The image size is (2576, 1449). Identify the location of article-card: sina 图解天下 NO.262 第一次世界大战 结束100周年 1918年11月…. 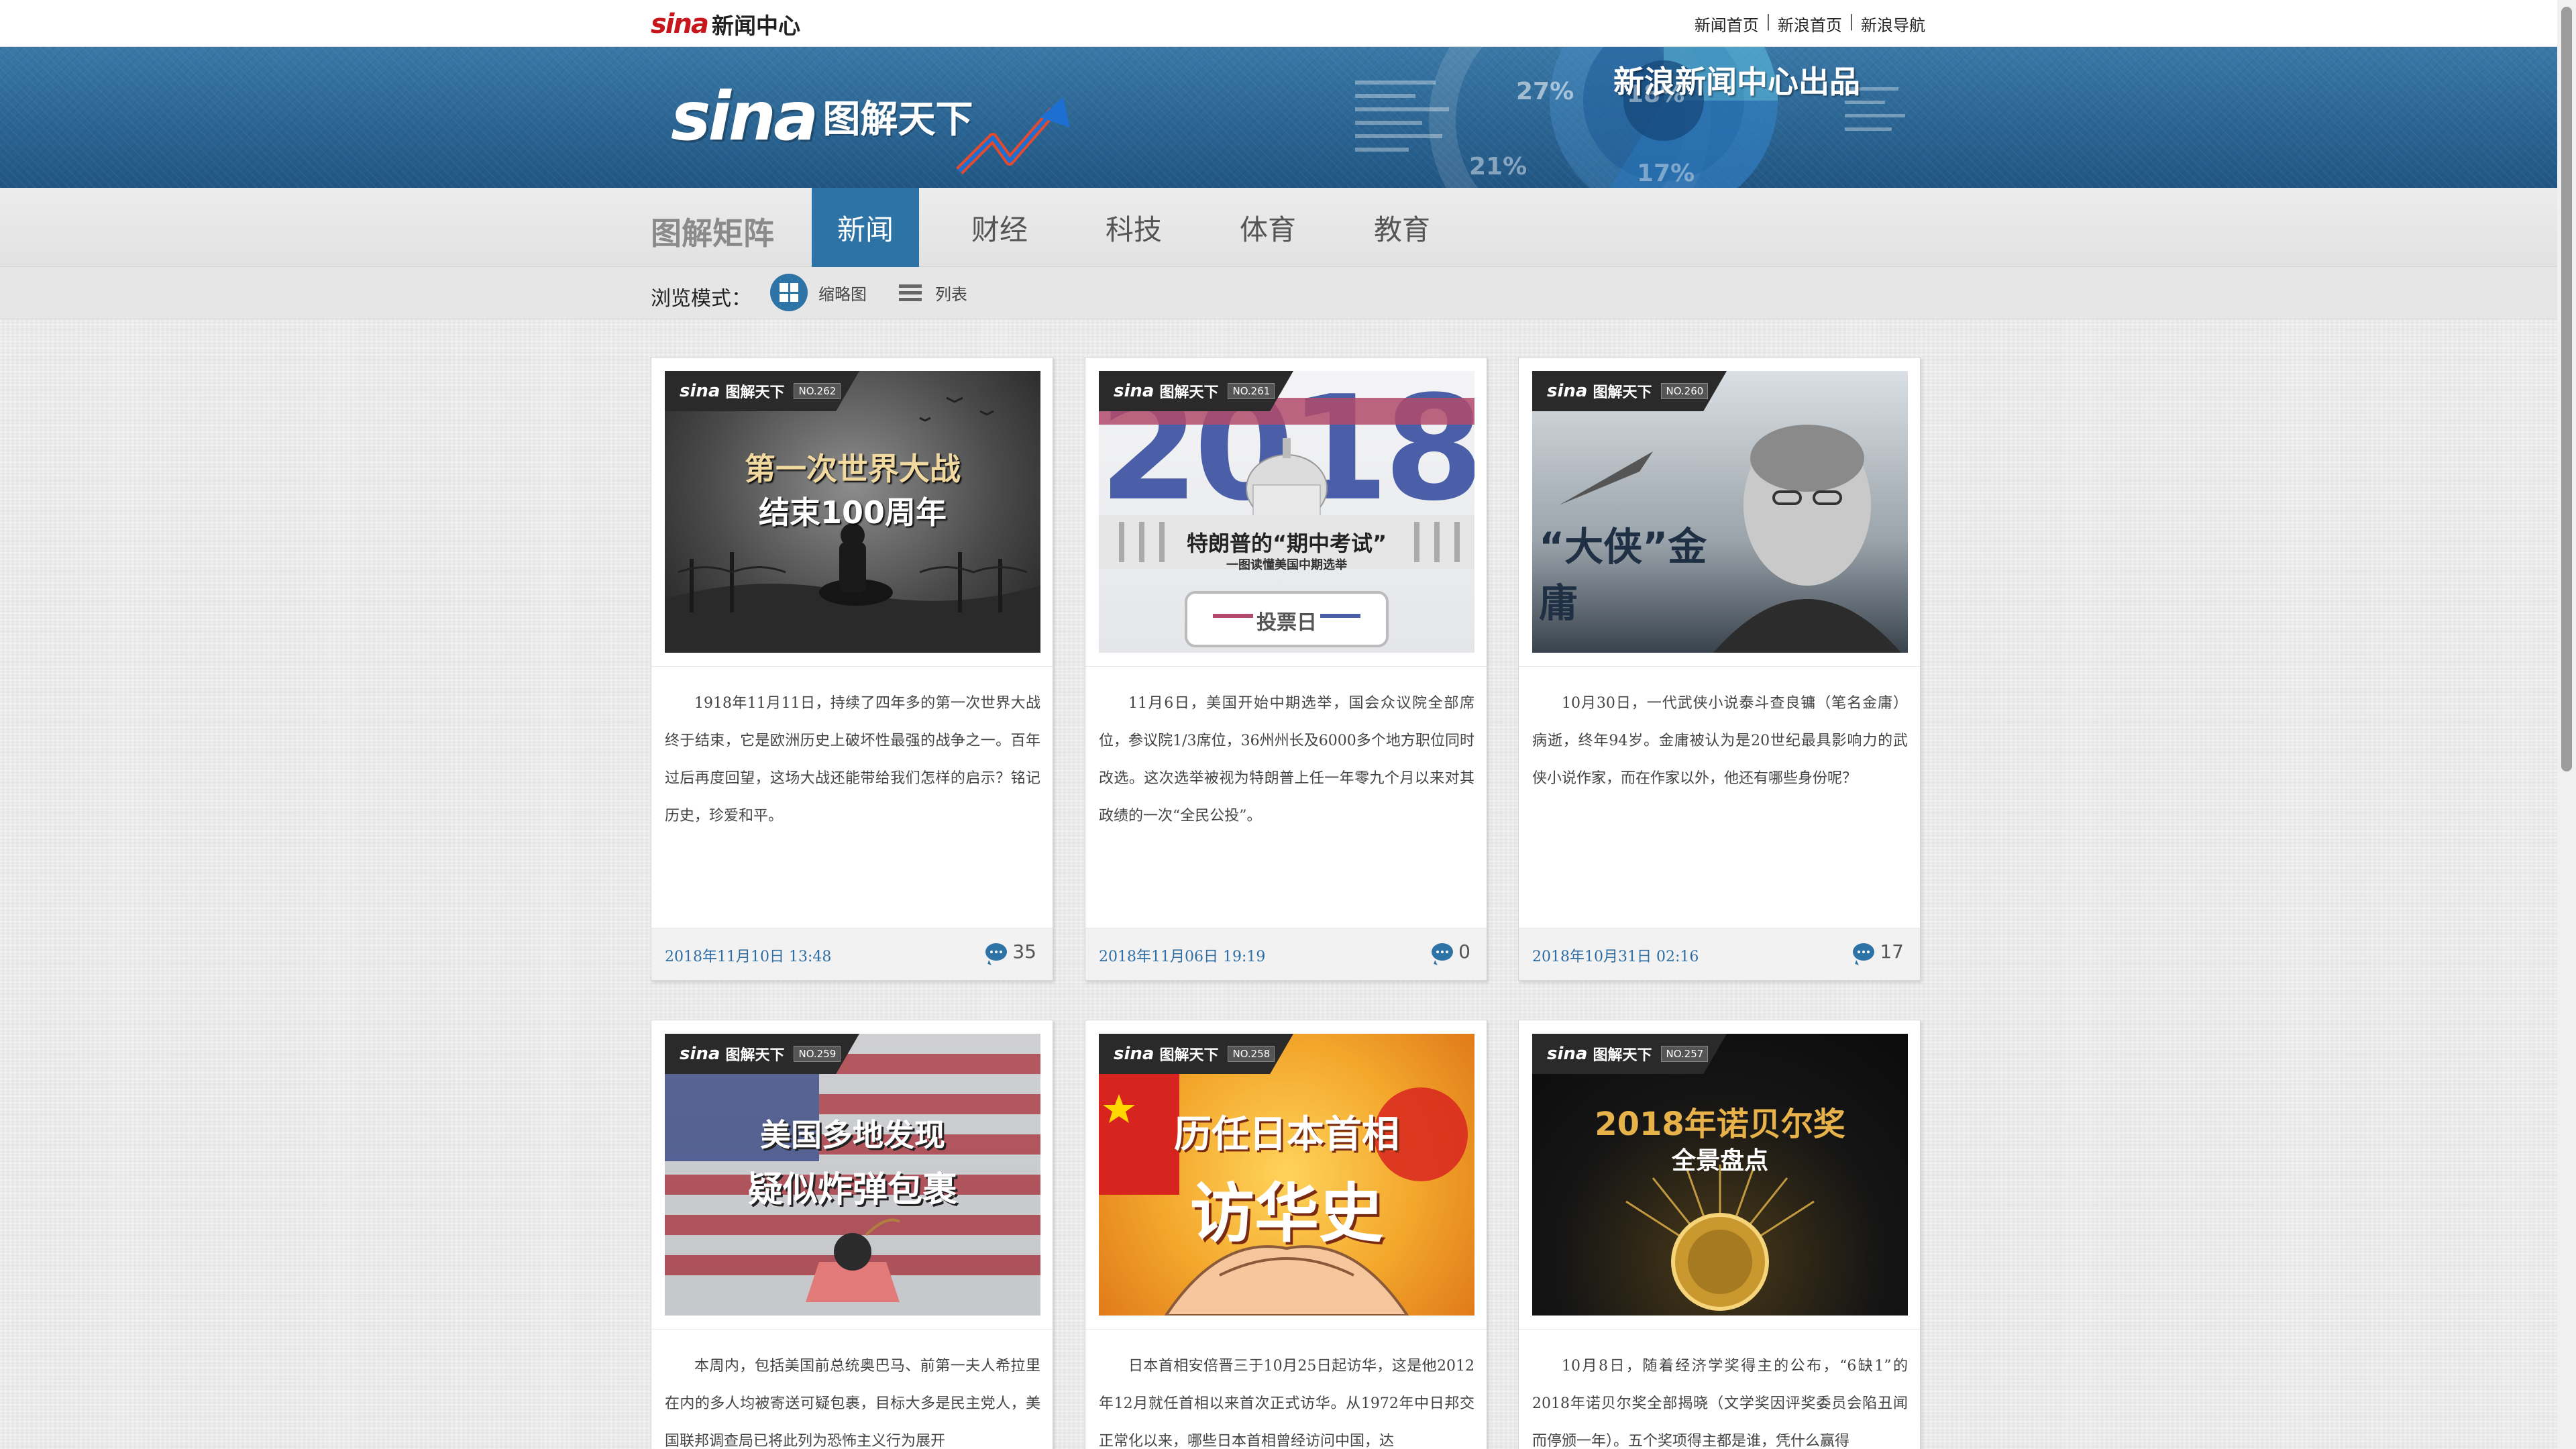
(852, 669).